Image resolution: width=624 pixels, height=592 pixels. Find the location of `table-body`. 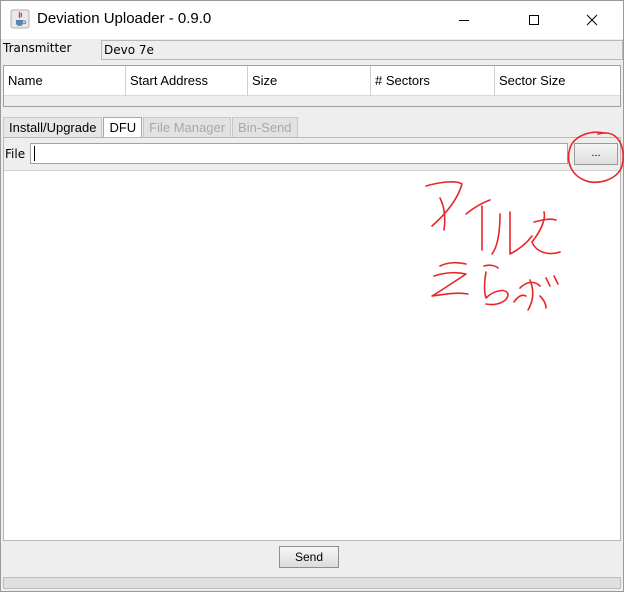

table-body is located at coordinates (312, 101).